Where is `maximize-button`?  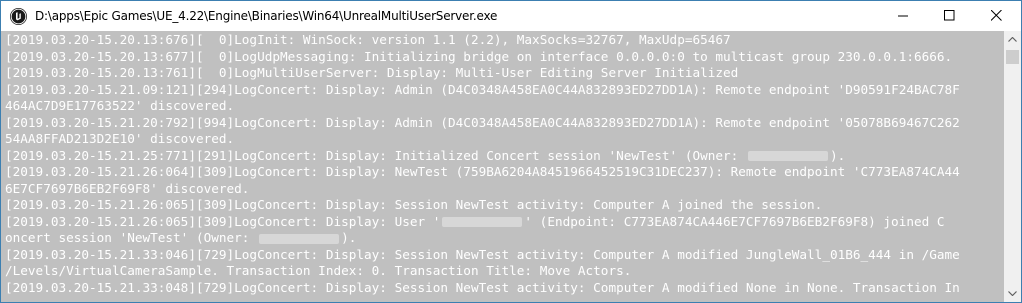
maximize-button is located at coordinates (950, 16).